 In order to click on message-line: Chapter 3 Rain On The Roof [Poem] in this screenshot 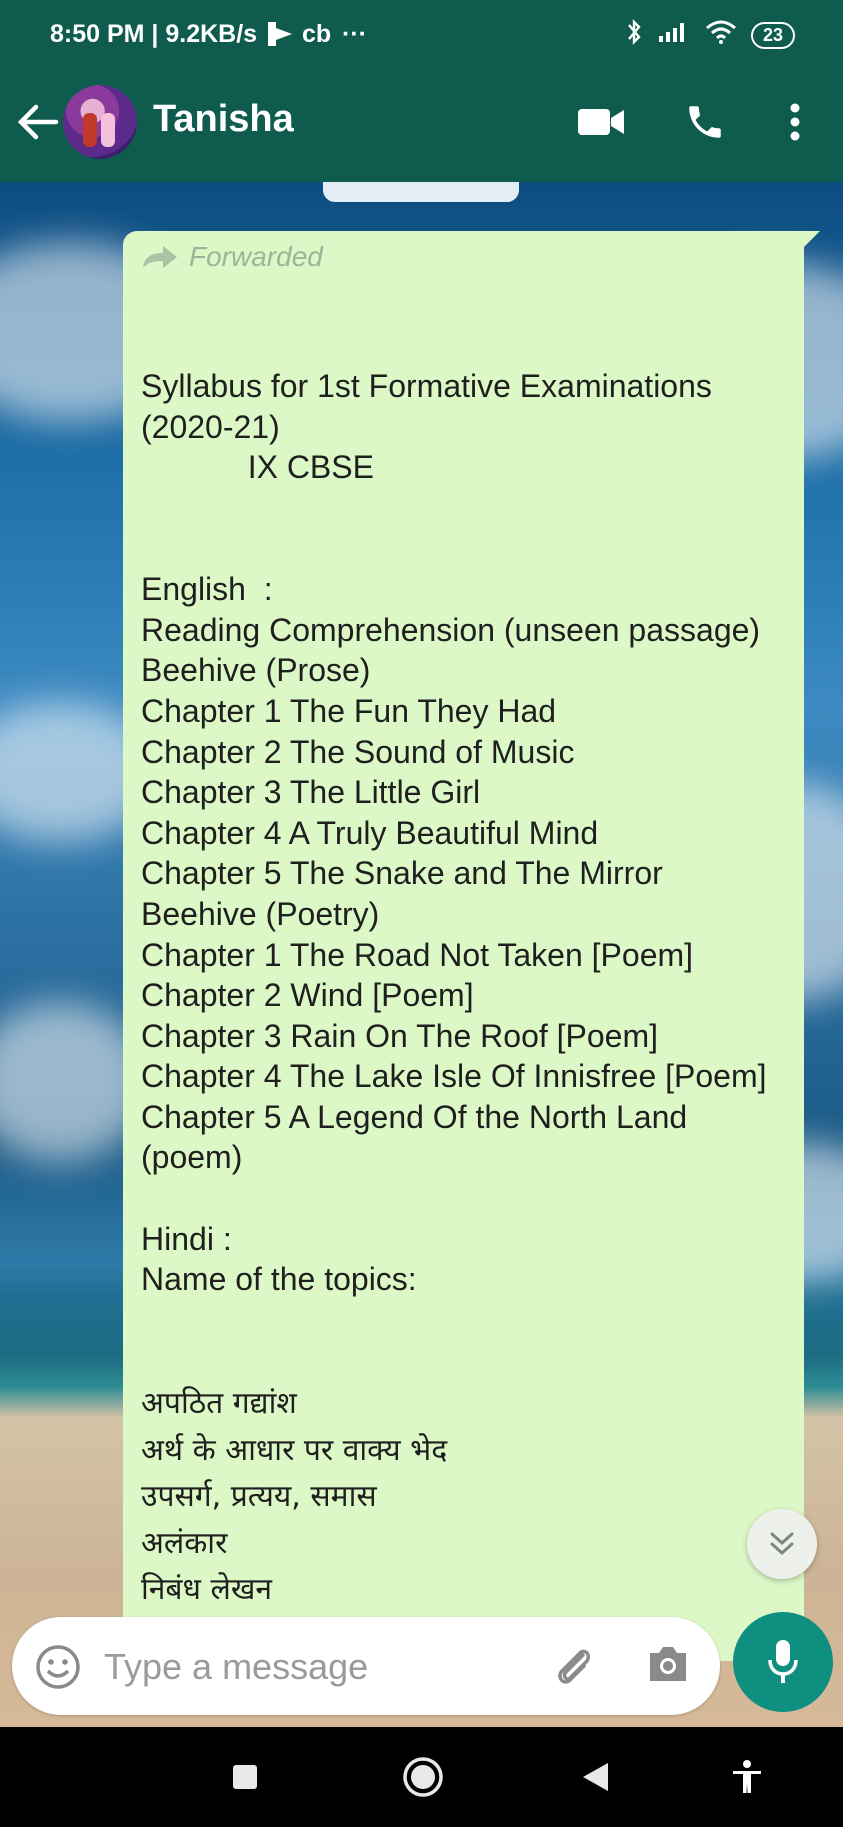, I will do `click(400, 1035)`.